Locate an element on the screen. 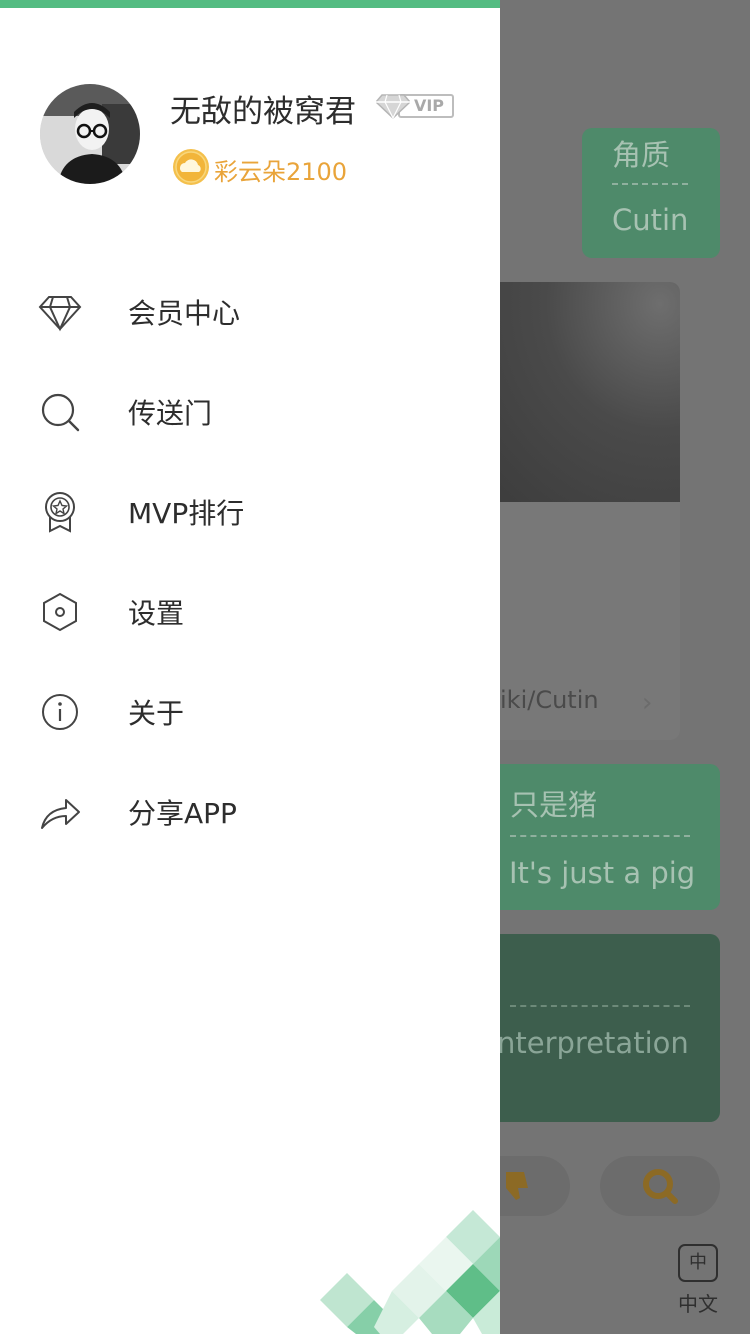 The image size is (750, 1334). menu-item-label: 关于 is located at coordinates (156, 713).